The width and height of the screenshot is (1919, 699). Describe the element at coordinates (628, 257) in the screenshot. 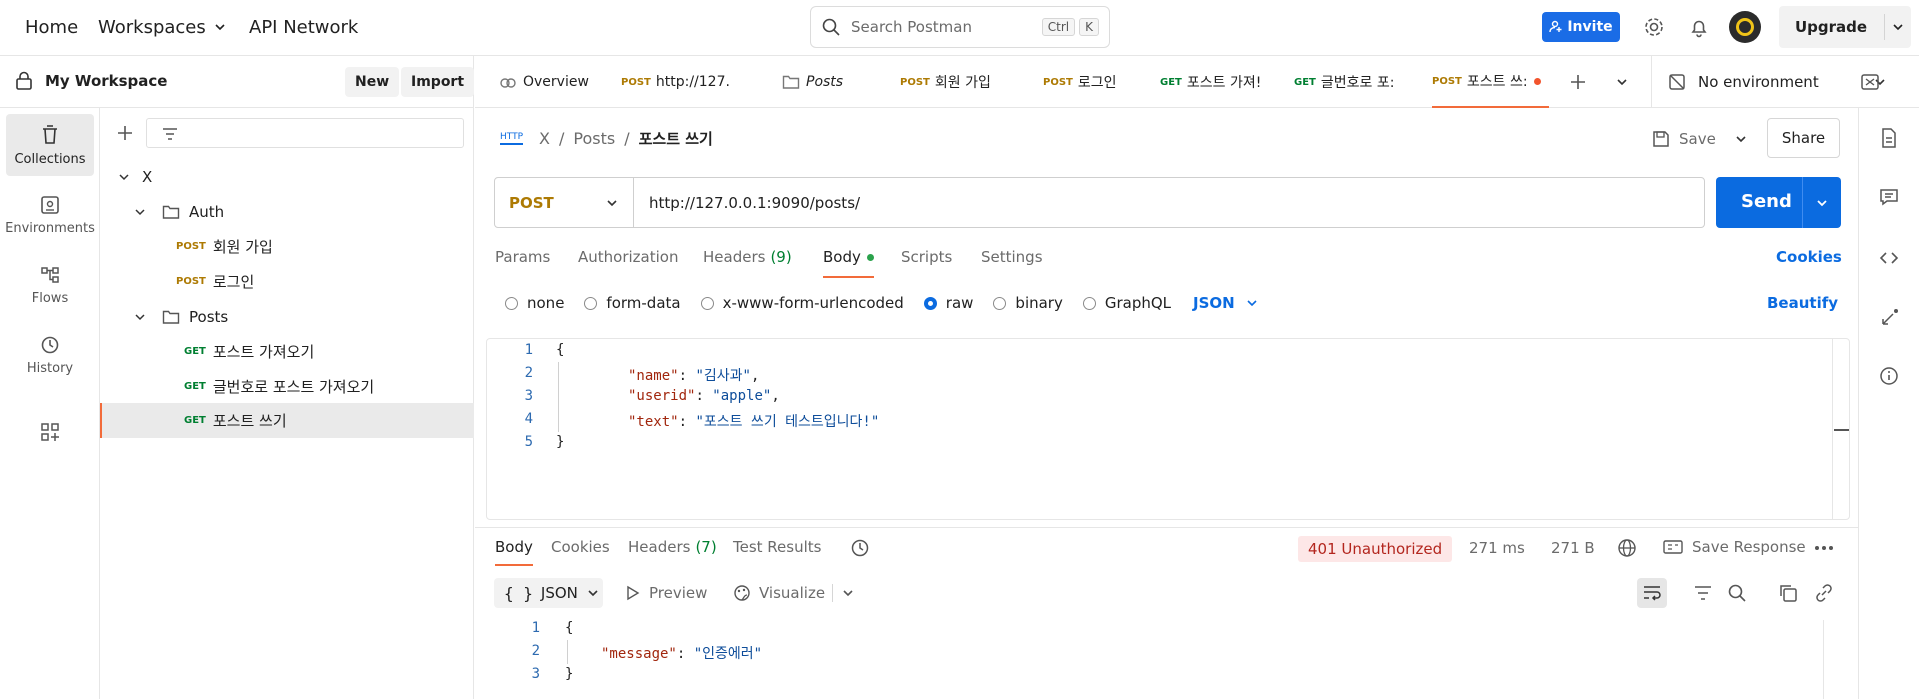

I see `tab-authorization: Authorization` at that location.